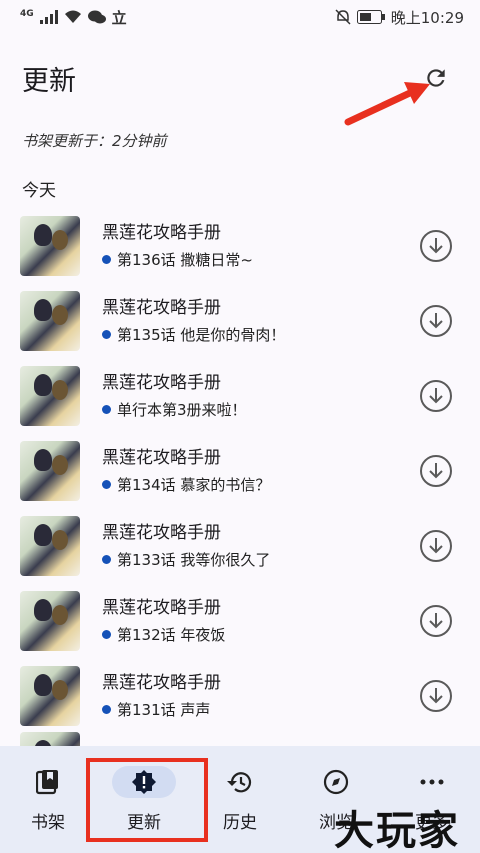  I want to click on nav-updates: 更新, so click(144, 799).